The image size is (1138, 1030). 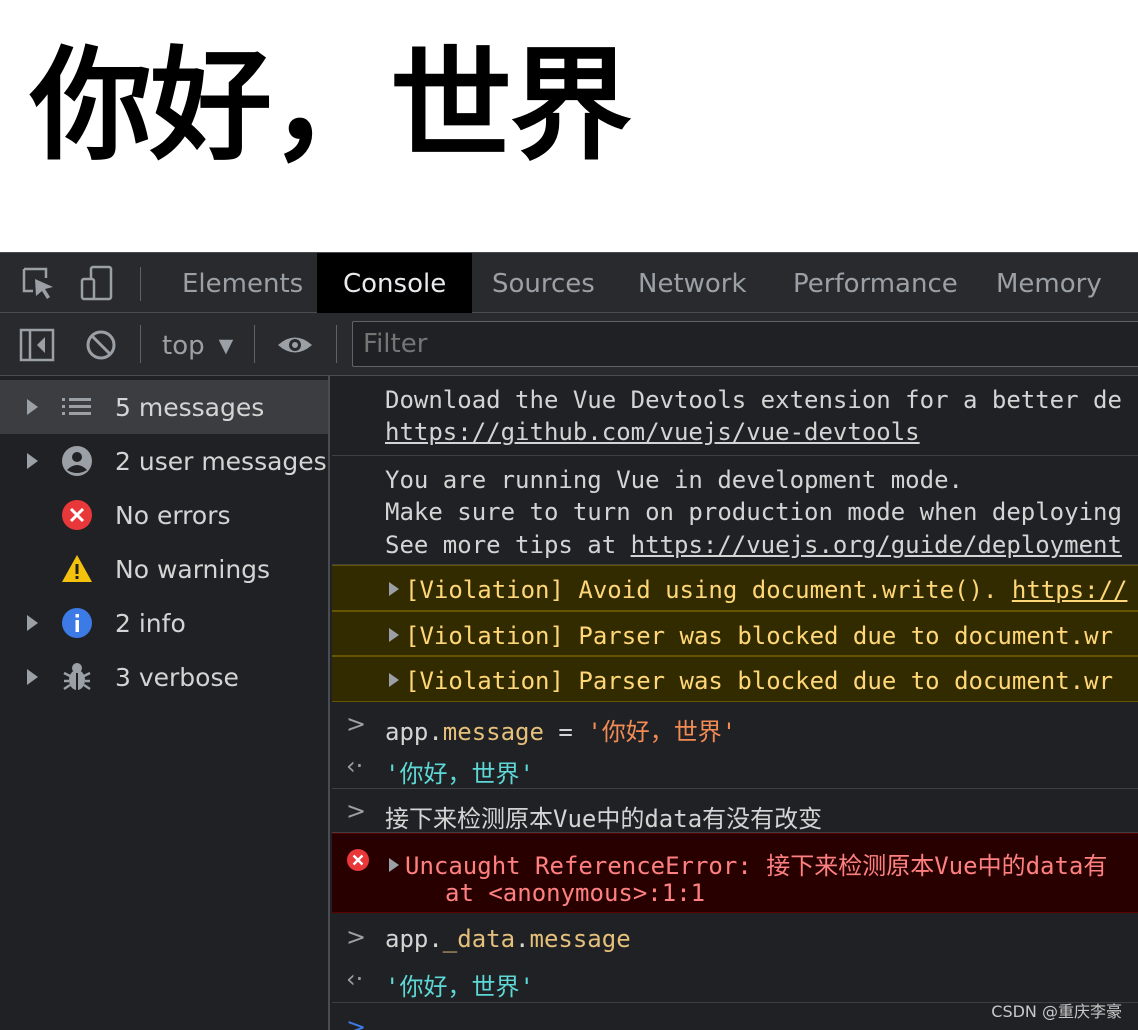 I want to click on command-text: app._data.message, so click(x=508, y=939).